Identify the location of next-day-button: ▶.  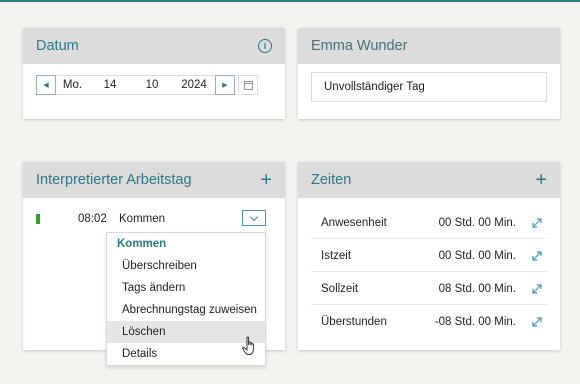
(225, 85).